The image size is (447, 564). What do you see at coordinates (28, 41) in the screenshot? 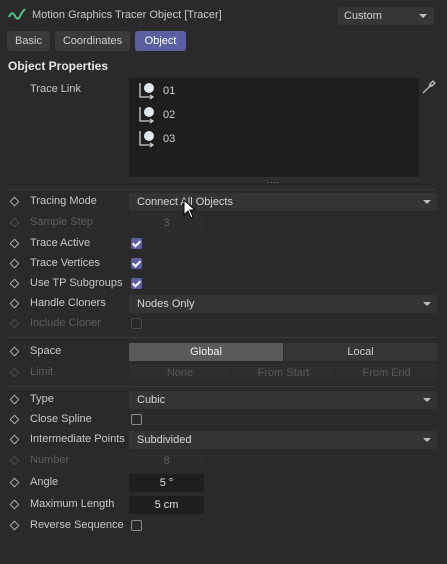
I see `tab-basic: Basic` at bounding box center [28, 41].